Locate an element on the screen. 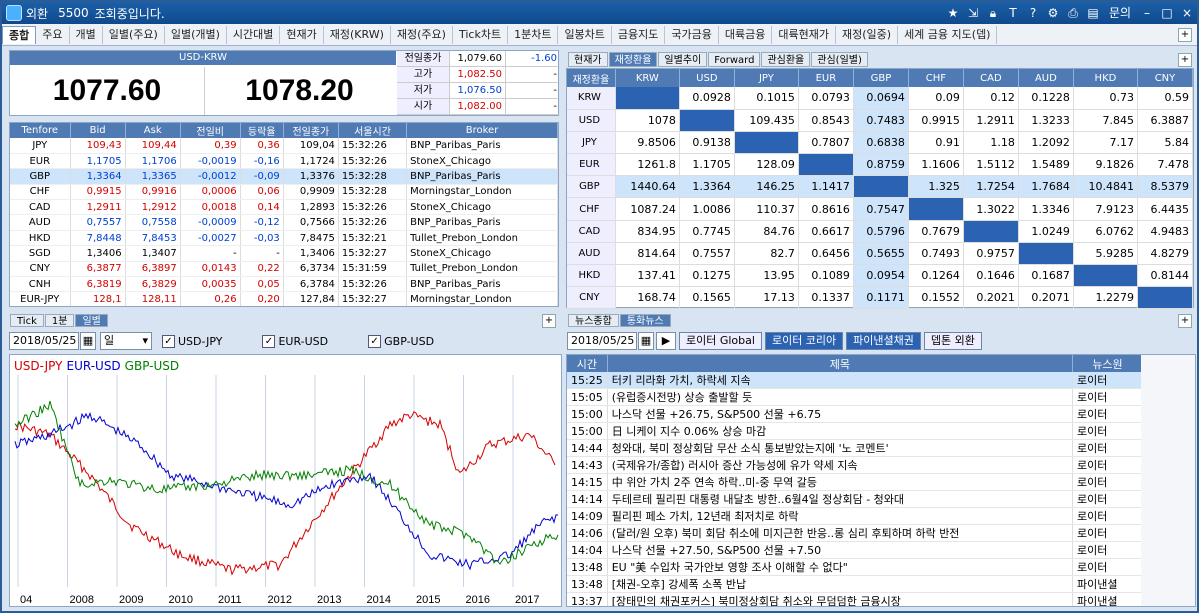  news-scroll-area is located at coordinates (1168, 480).